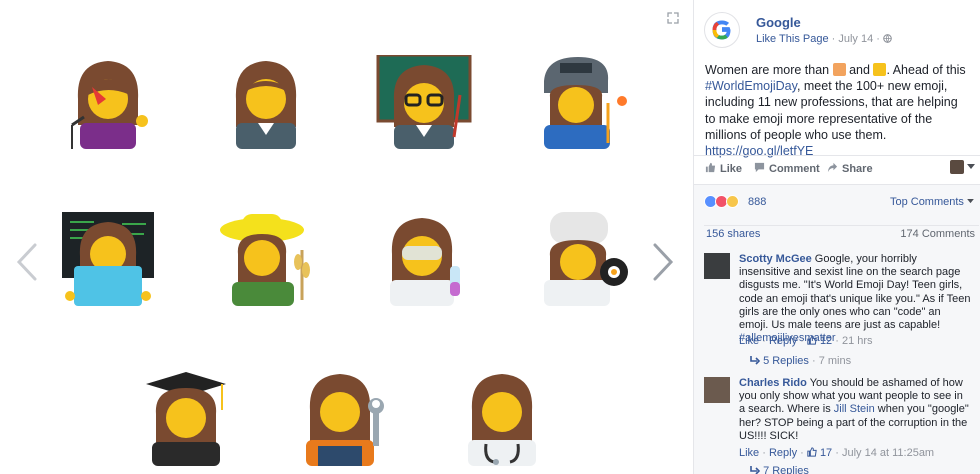 This screenshot has width=980, height=474. Describe the element at coordinates (839, 69) in the screenshot. I see `woman-emoji-icon` at that location.